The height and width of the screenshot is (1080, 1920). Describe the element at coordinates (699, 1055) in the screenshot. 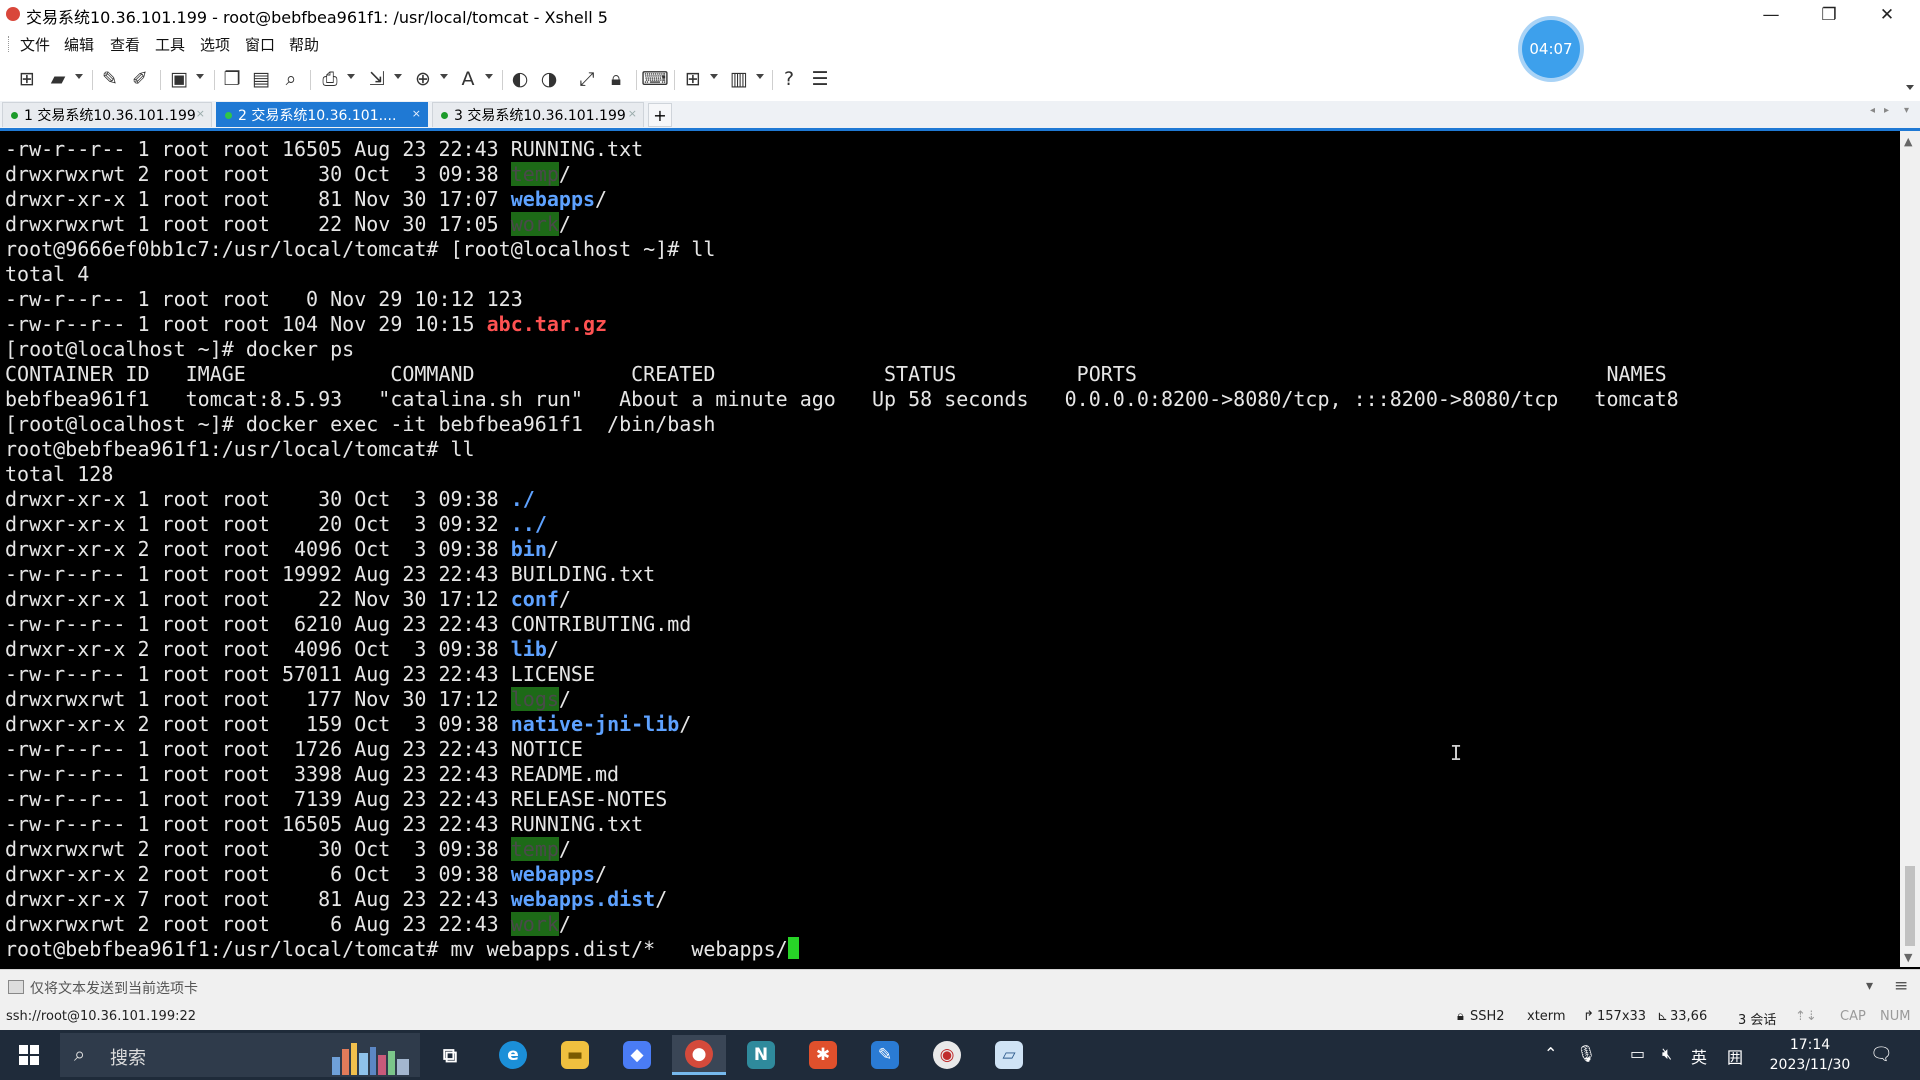

I see `xshell-task-icon: ●` at that location.